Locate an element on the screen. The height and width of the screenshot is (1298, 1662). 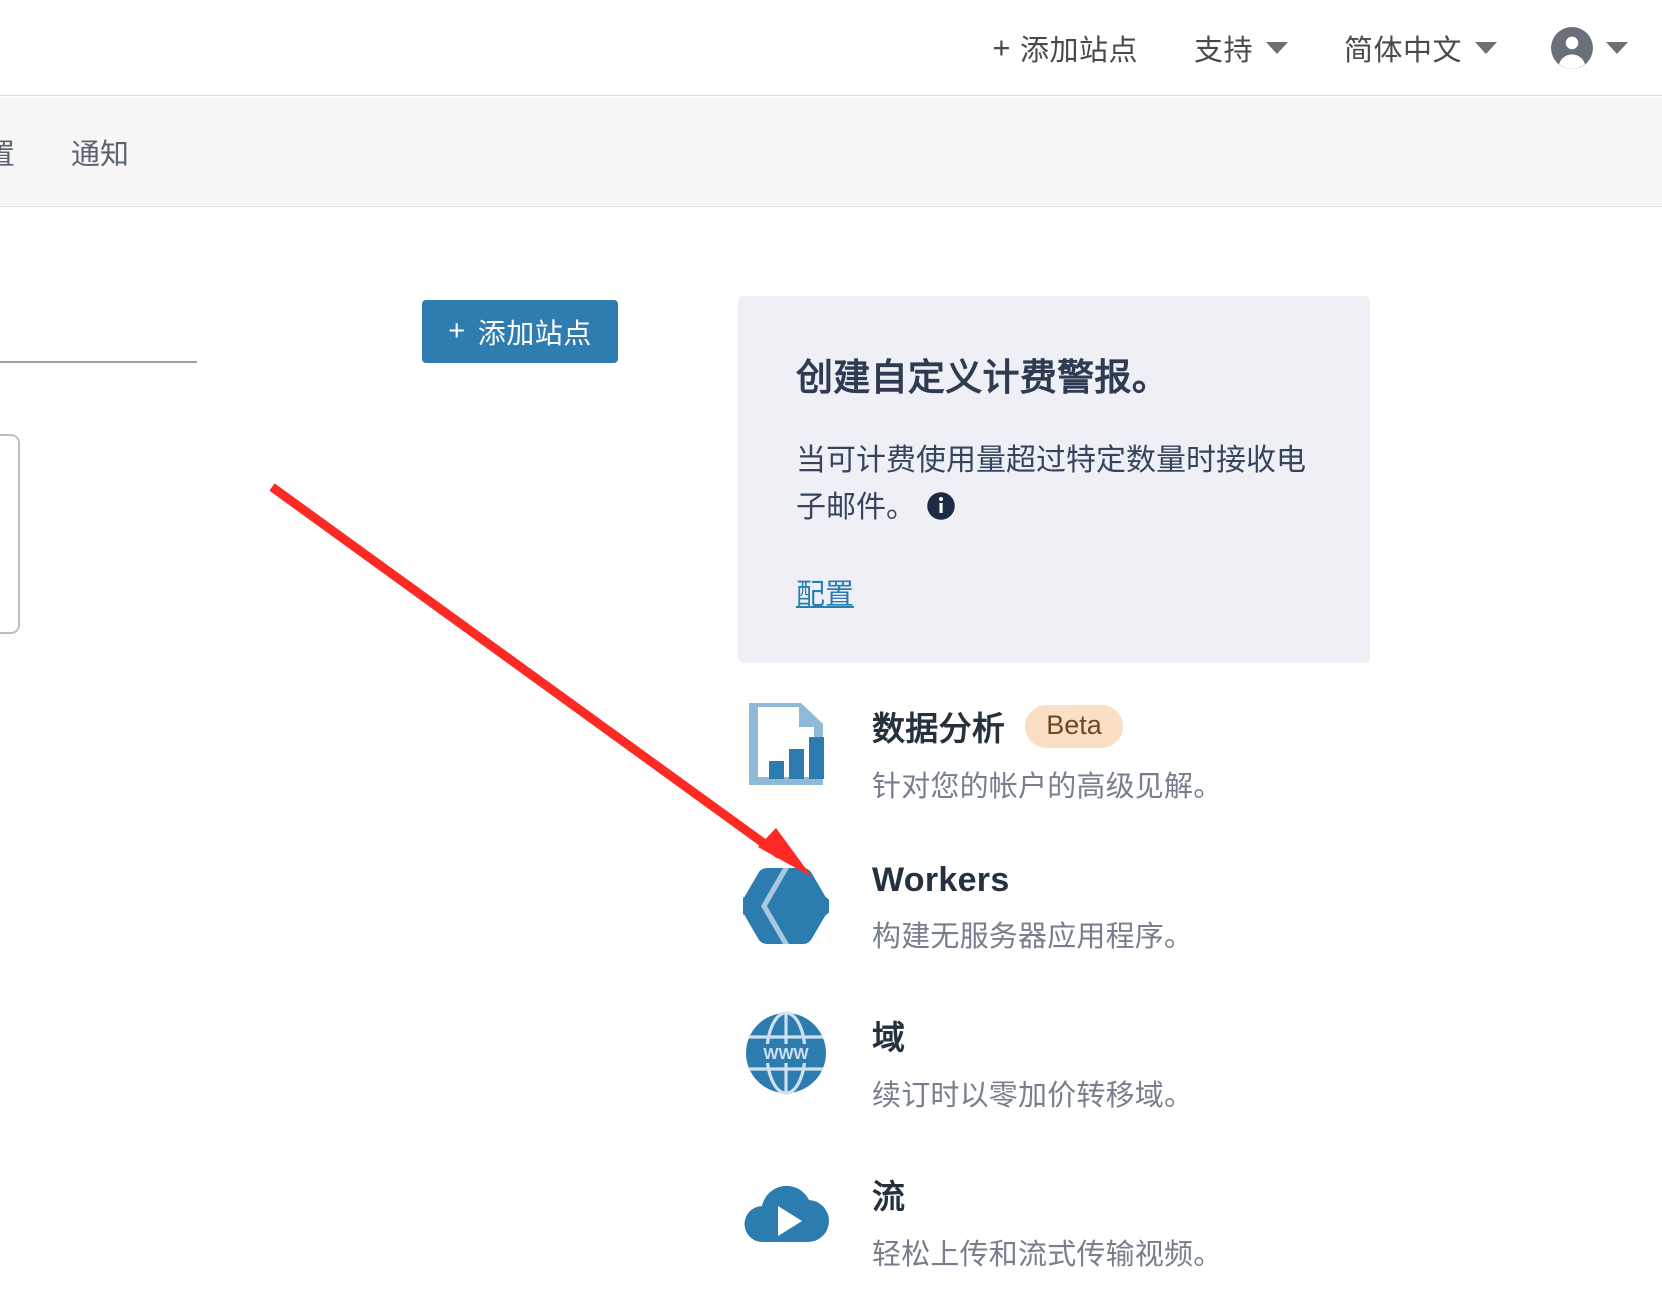
cloud-play-stream-icon is located at coordinates (786, 1212).